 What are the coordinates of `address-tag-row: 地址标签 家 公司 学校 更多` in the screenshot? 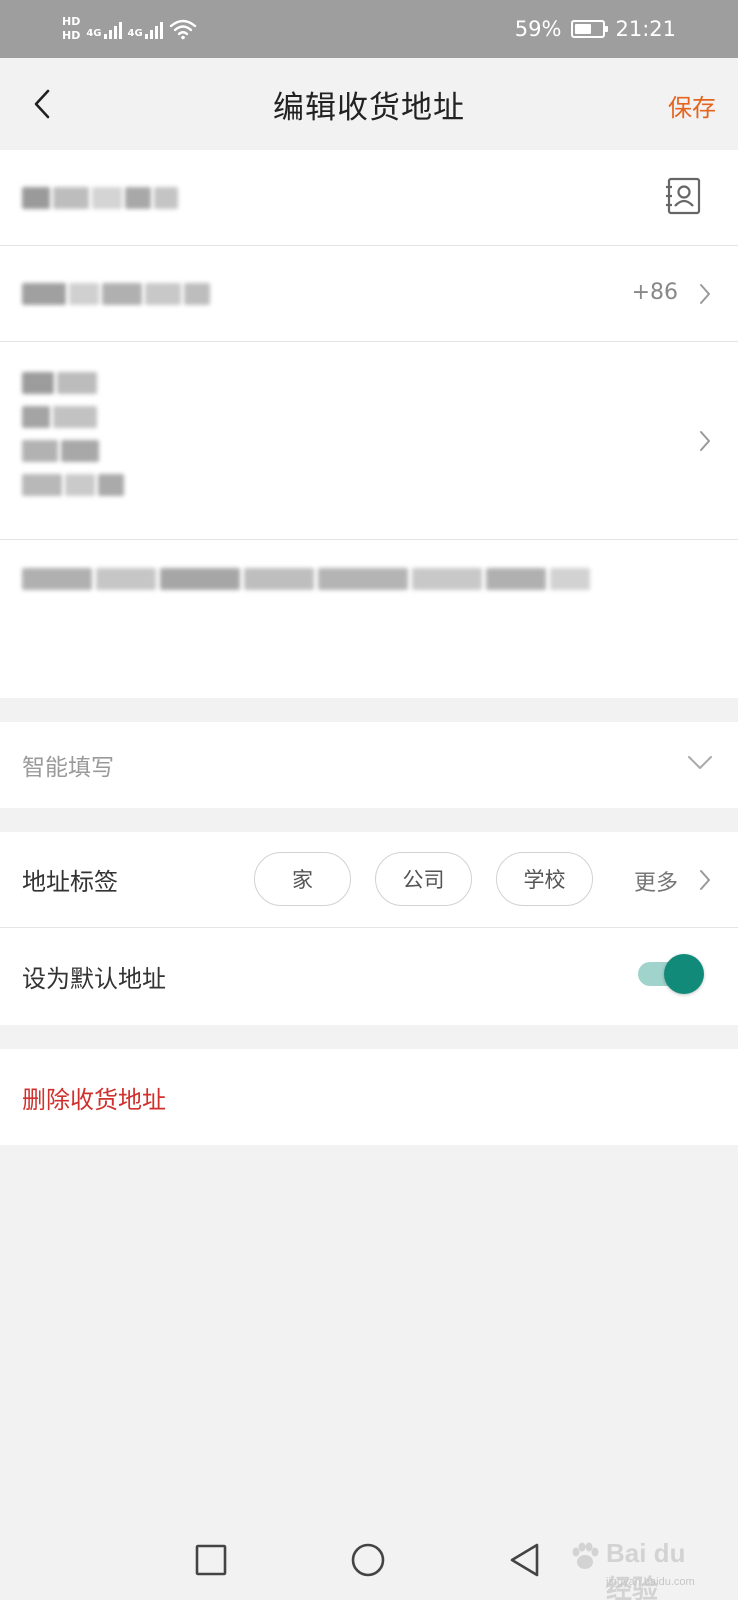 It's located at (369, 880).